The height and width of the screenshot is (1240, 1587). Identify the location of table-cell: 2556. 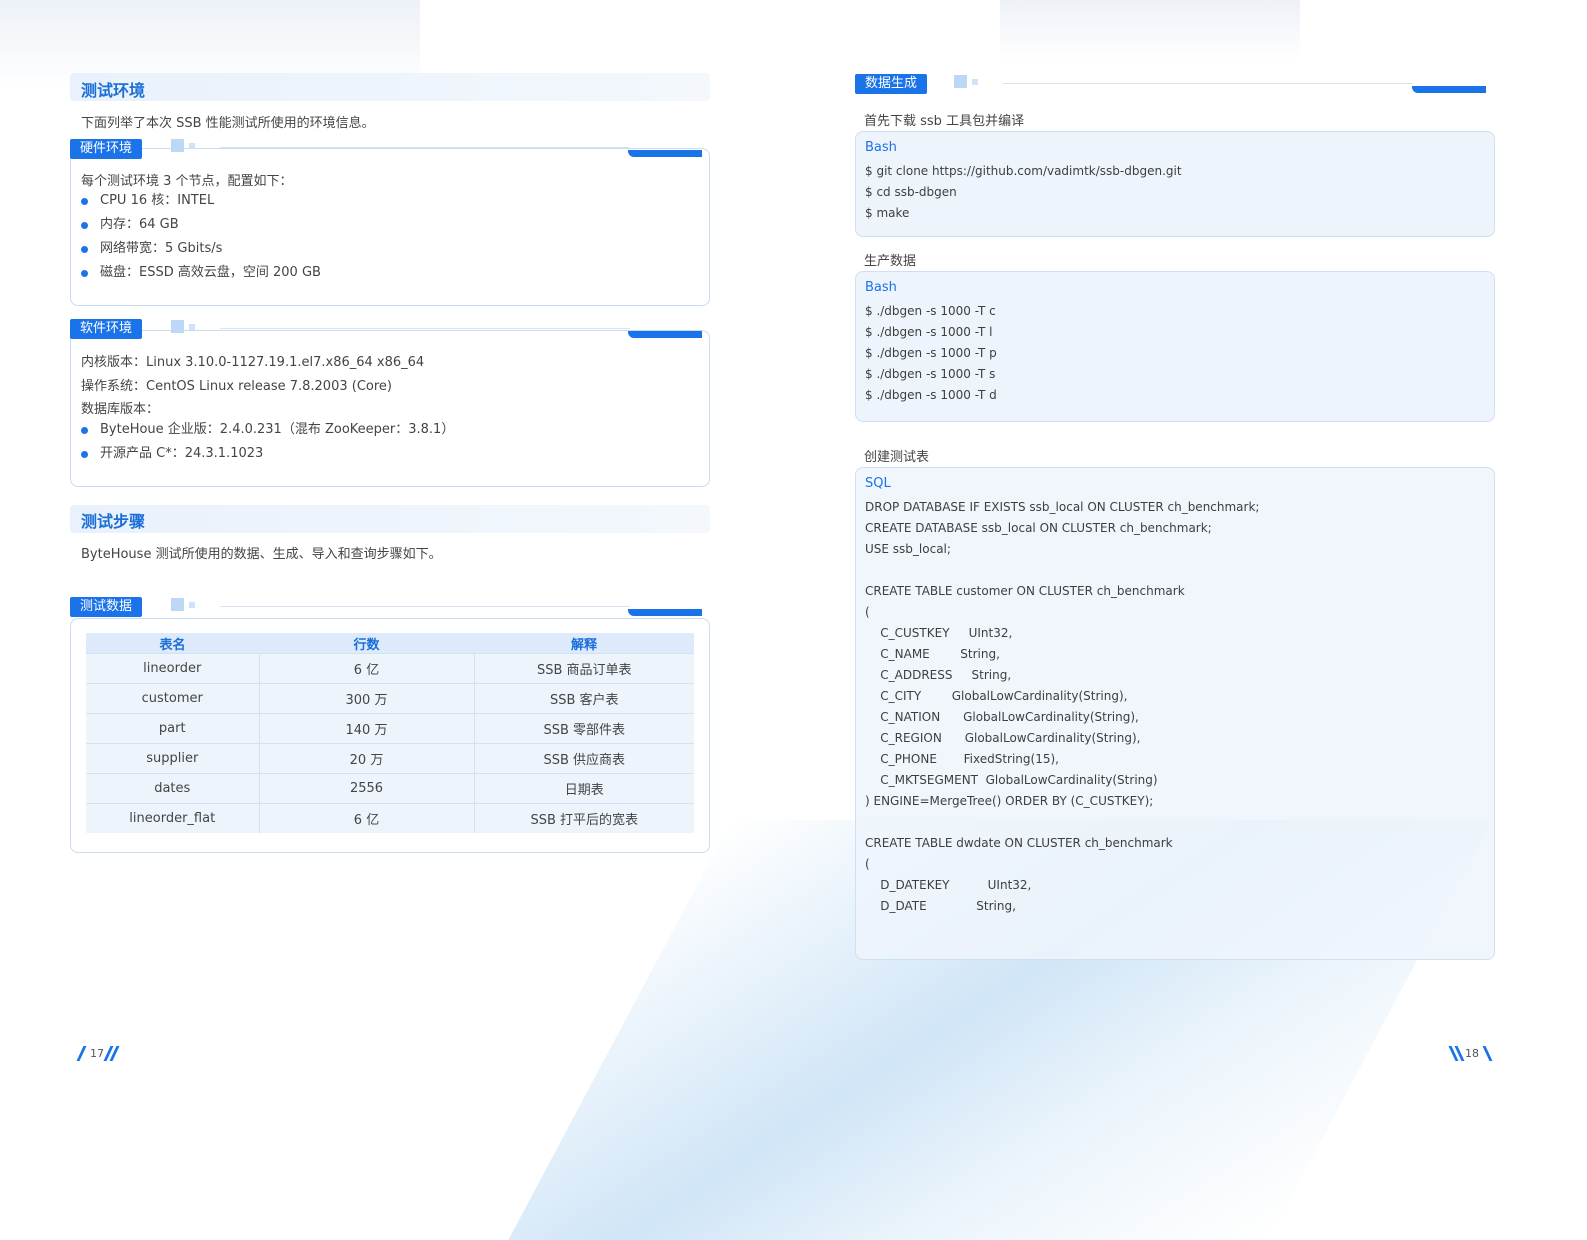
(366, 788).